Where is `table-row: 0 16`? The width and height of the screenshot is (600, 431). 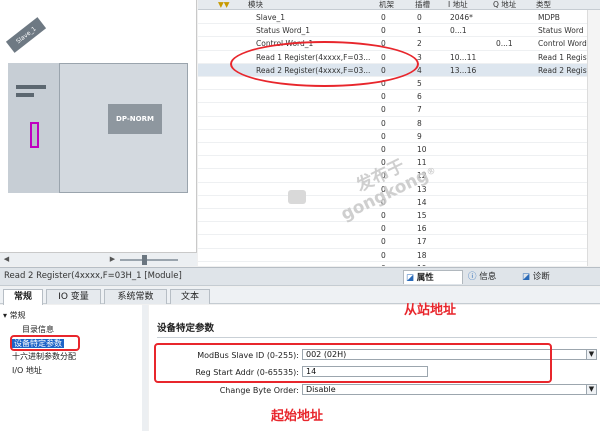
table-row: 0 16 is located at coordinates (399, 229).